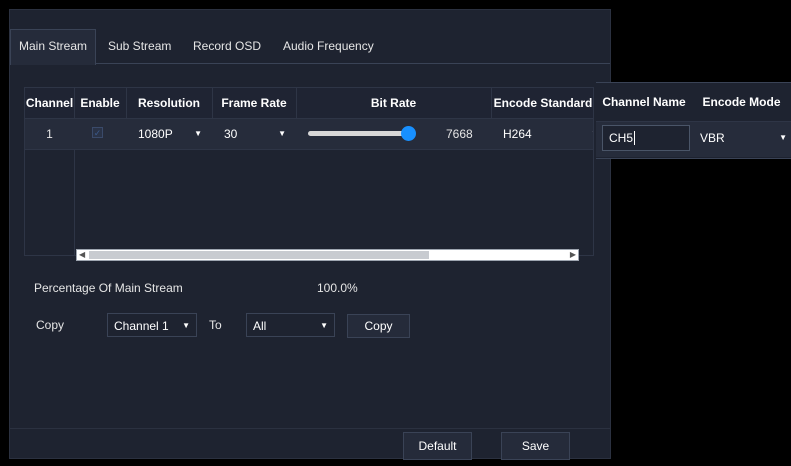  I want to click on table-horizontal-scrollbar: ◀ ▶, so click(327, 255).